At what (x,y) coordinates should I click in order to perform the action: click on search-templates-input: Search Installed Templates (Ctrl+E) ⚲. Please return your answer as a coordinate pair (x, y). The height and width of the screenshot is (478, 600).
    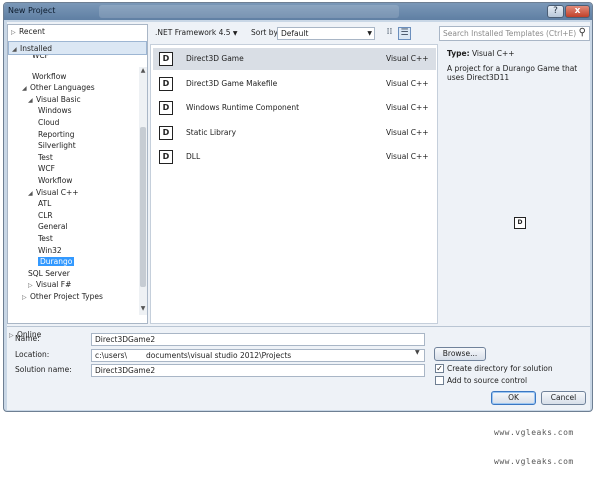
    Looking at the image, I should click on (514, 33).